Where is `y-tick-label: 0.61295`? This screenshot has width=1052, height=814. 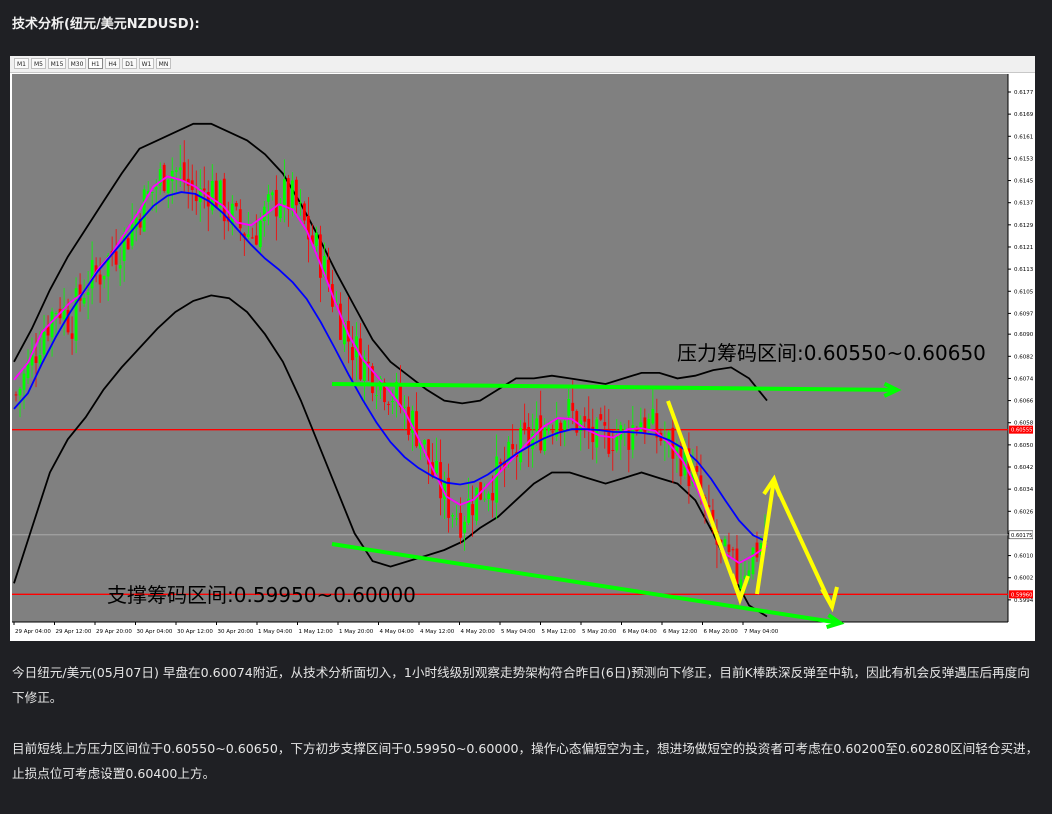 y-tick-label: 0.61295 is located at coordinates (1023, 226).